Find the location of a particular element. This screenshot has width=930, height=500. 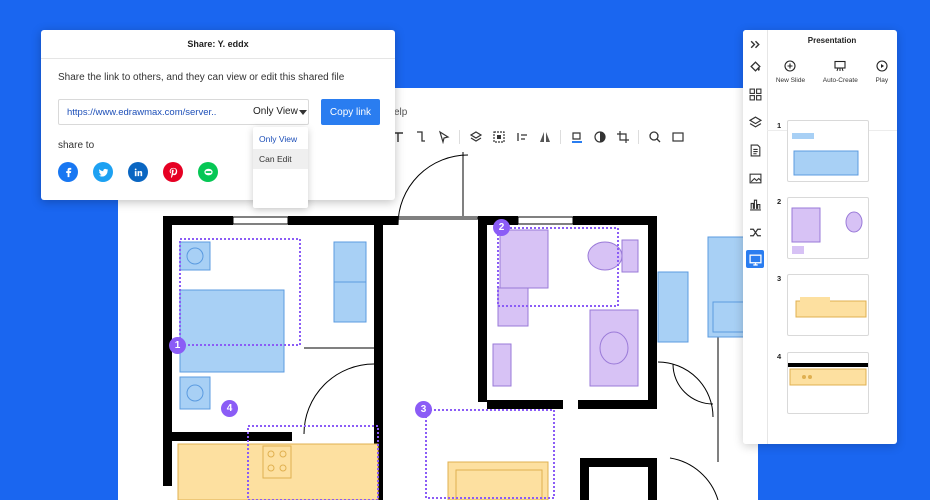

style-icon is located at coordinates (599, 137).